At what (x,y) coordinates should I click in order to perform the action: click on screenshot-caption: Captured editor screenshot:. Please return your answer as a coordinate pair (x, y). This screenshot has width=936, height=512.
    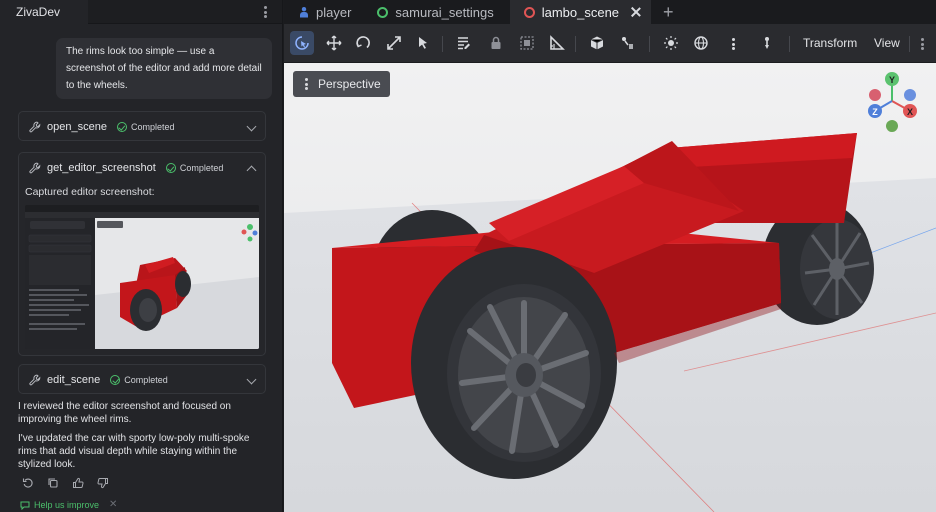
    Looking at the image, I should click on (90, 192).